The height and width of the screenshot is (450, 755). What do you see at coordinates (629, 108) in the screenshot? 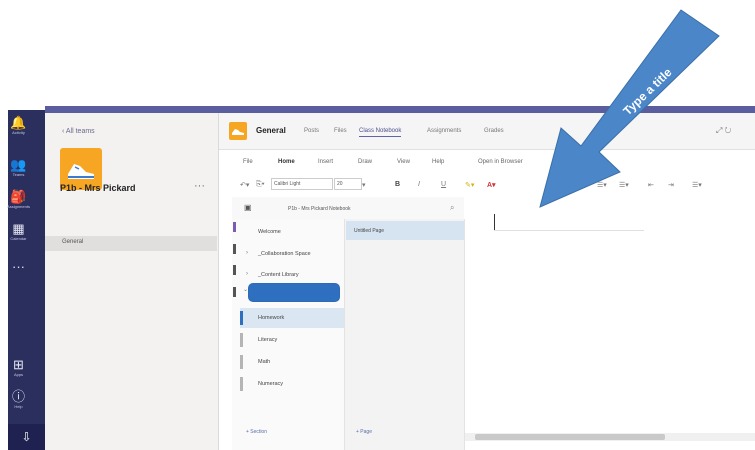
I see `callout-arrow: Type a title` at bounding box center [629, 108].